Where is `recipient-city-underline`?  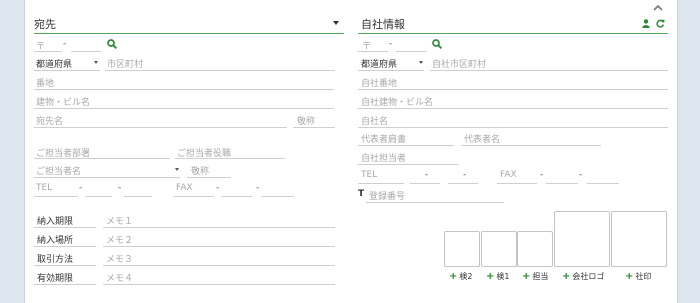
recipient-city-underline is located at coordinates (220, 70).